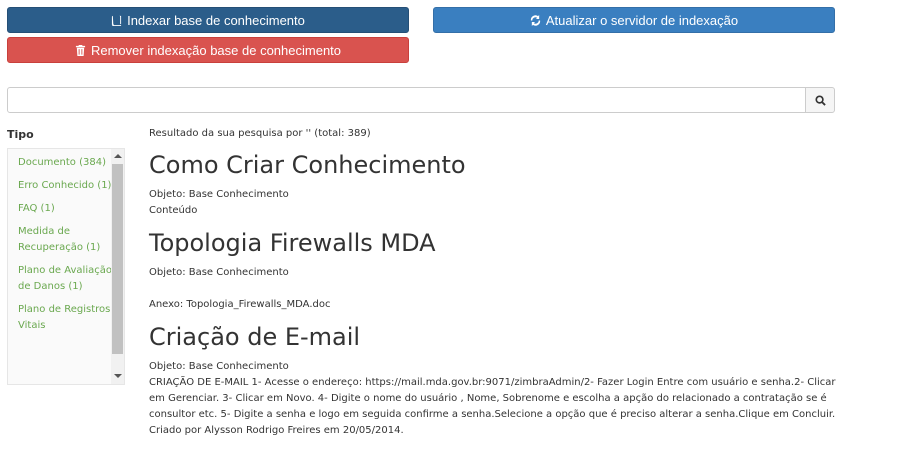  I want to click on update-index-server-button: Atualizar o servidor de indexação, so click(634, 20).